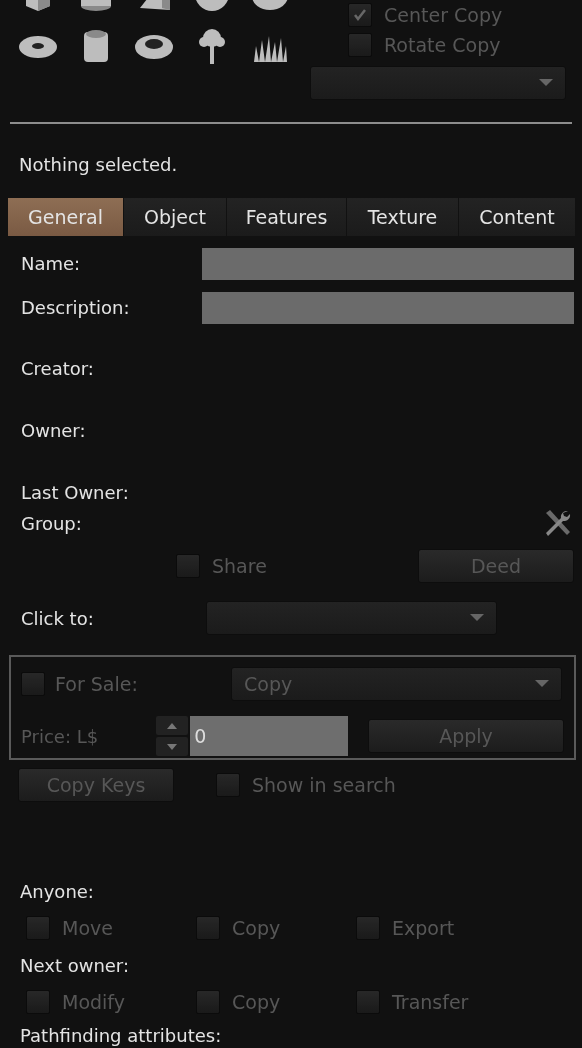 This screenshot has width=582, height=1048. I want to click on tab: Features, so click(287, 217).